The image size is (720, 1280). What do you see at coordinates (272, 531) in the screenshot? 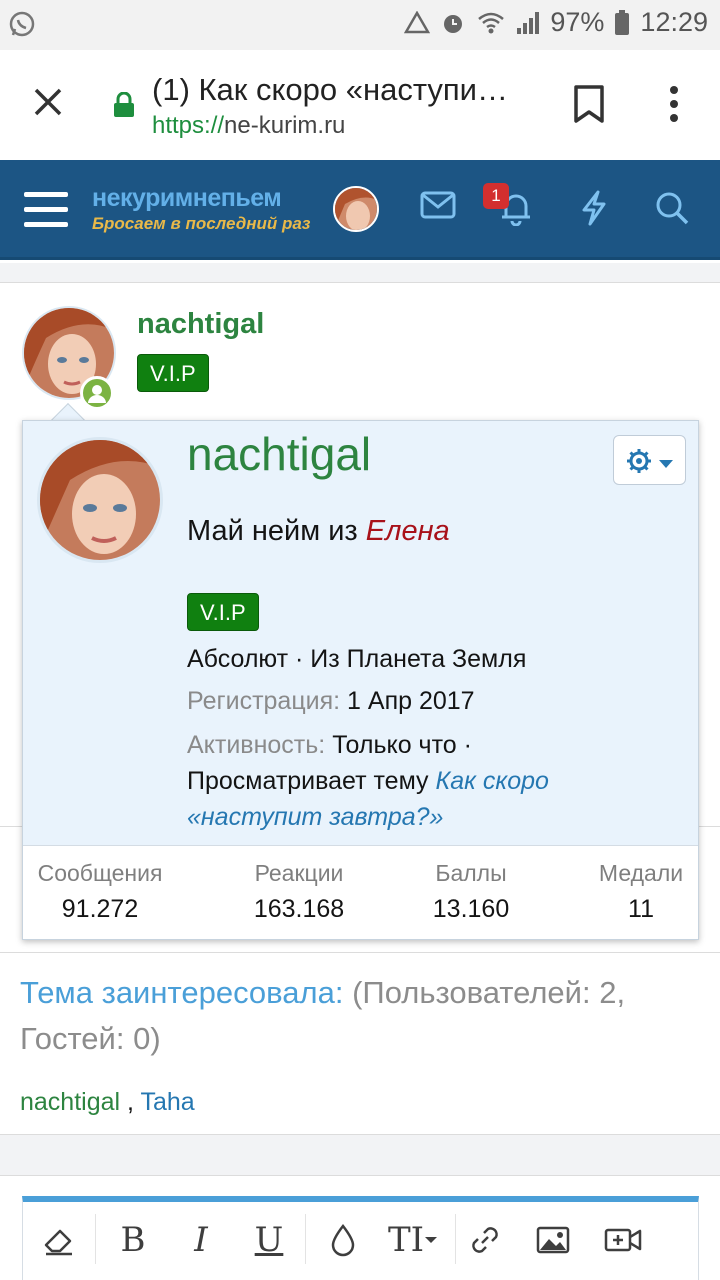
I see `title-prefix: Май нейм из` at bounding box center [272, 531].